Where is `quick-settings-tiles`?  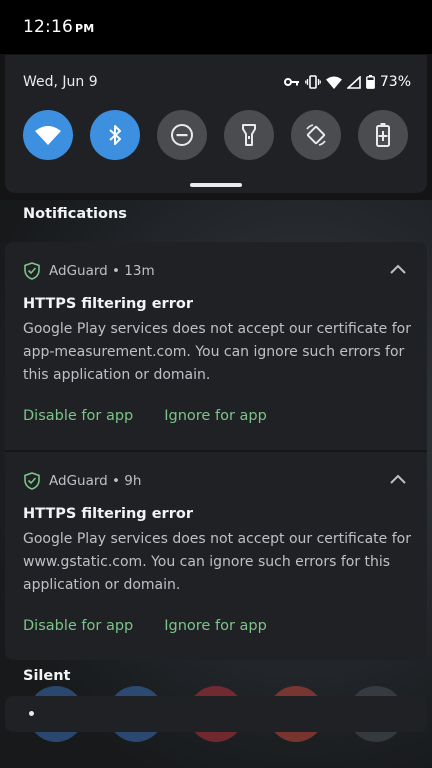
quick-settings-tiles is located at coordinates (215, 135).